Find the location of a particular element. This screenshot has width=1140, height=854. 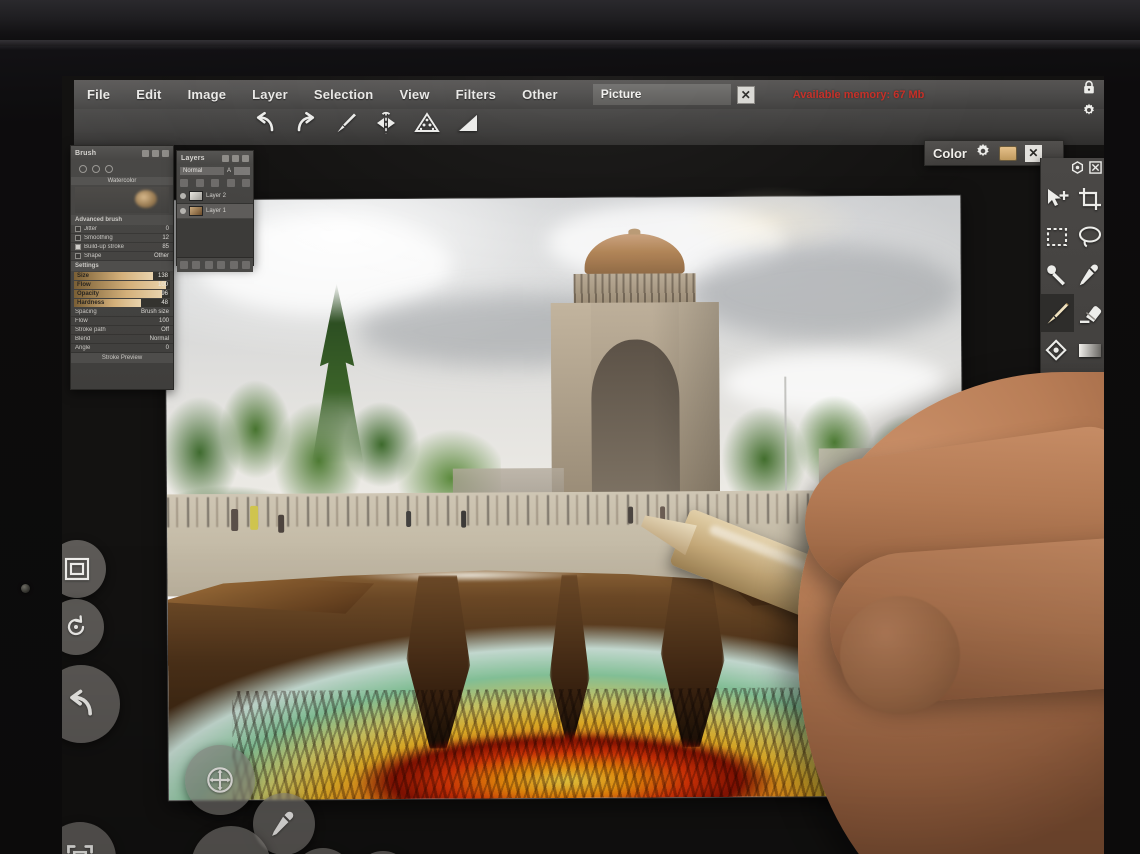

layers-footer-toolbar is located at coordinates (215, 264).